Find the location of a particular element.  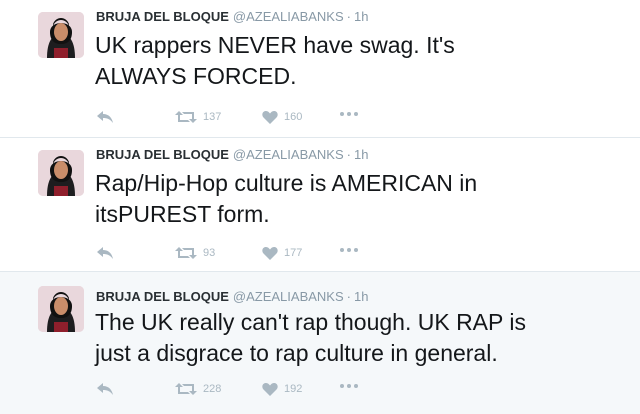

retweet-button: 137 is located at coordinates (198, 117).